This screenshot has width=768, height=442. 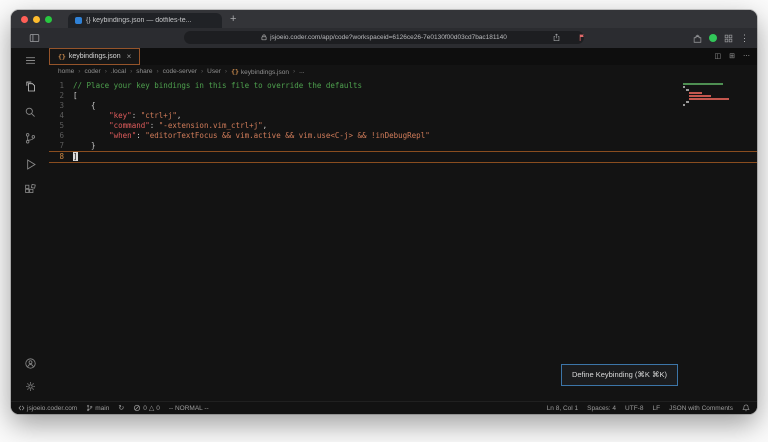 I want to click on code-line-8: 8], so click(x=403, y=157).